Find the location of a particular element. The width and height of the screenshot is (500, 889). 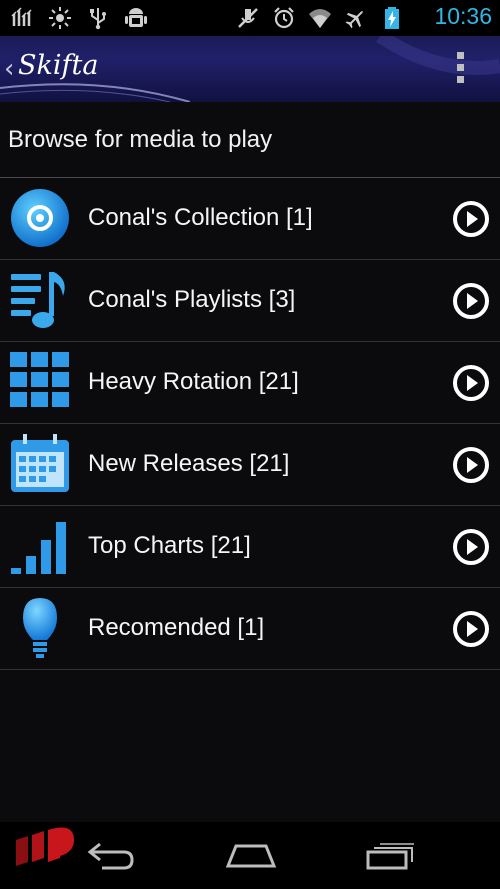

recent-apps-icon is located at coordinates (391, 856).